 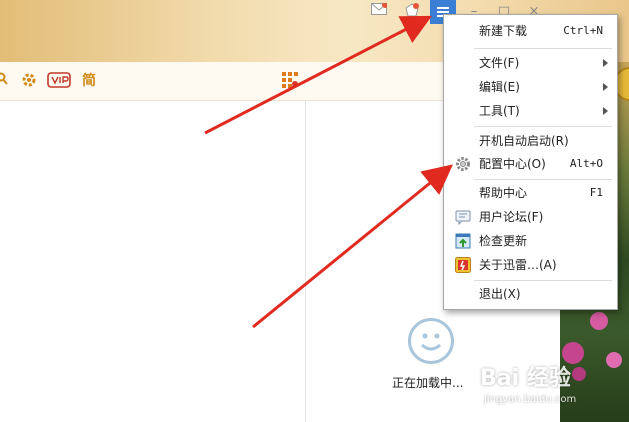 What do you see at coordinates (503, 31) in the screenshot?
I see `menu-item-label: 新建下载` at bounding box center [503, 31].